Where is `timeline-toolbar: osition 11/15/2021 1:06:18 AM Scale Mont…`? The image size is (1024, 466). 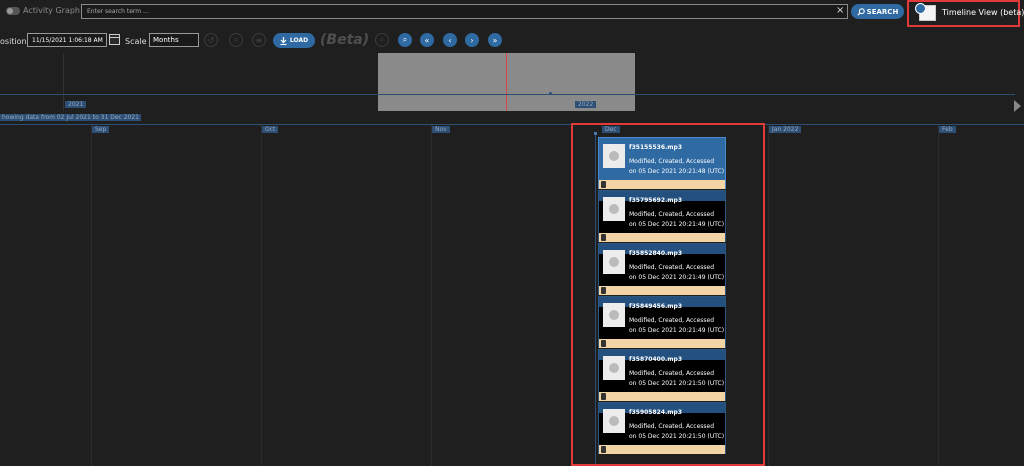
timeline-toolbar: osition 11/15/2021 1:06:18 AM Scale Mont… is located at coordinates (512, 41).